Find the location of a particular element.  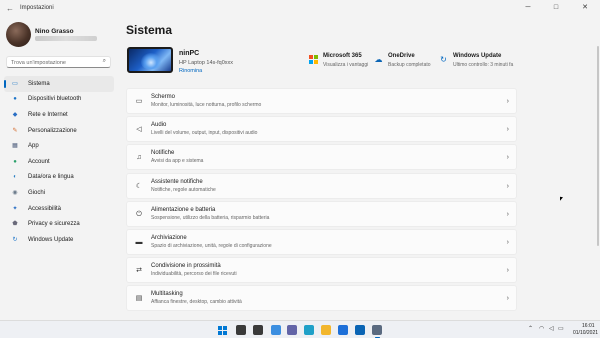

search-input is located at coordinates (54, 62).